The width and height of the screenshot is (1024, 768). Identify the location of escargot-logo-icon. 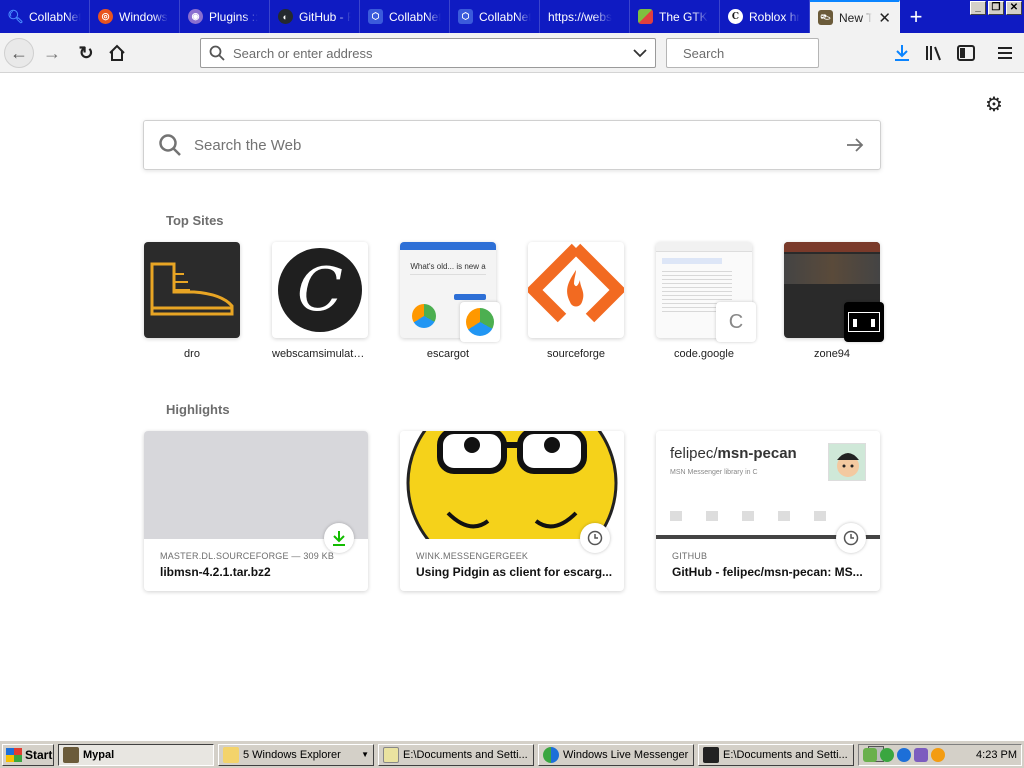
(480, 322).